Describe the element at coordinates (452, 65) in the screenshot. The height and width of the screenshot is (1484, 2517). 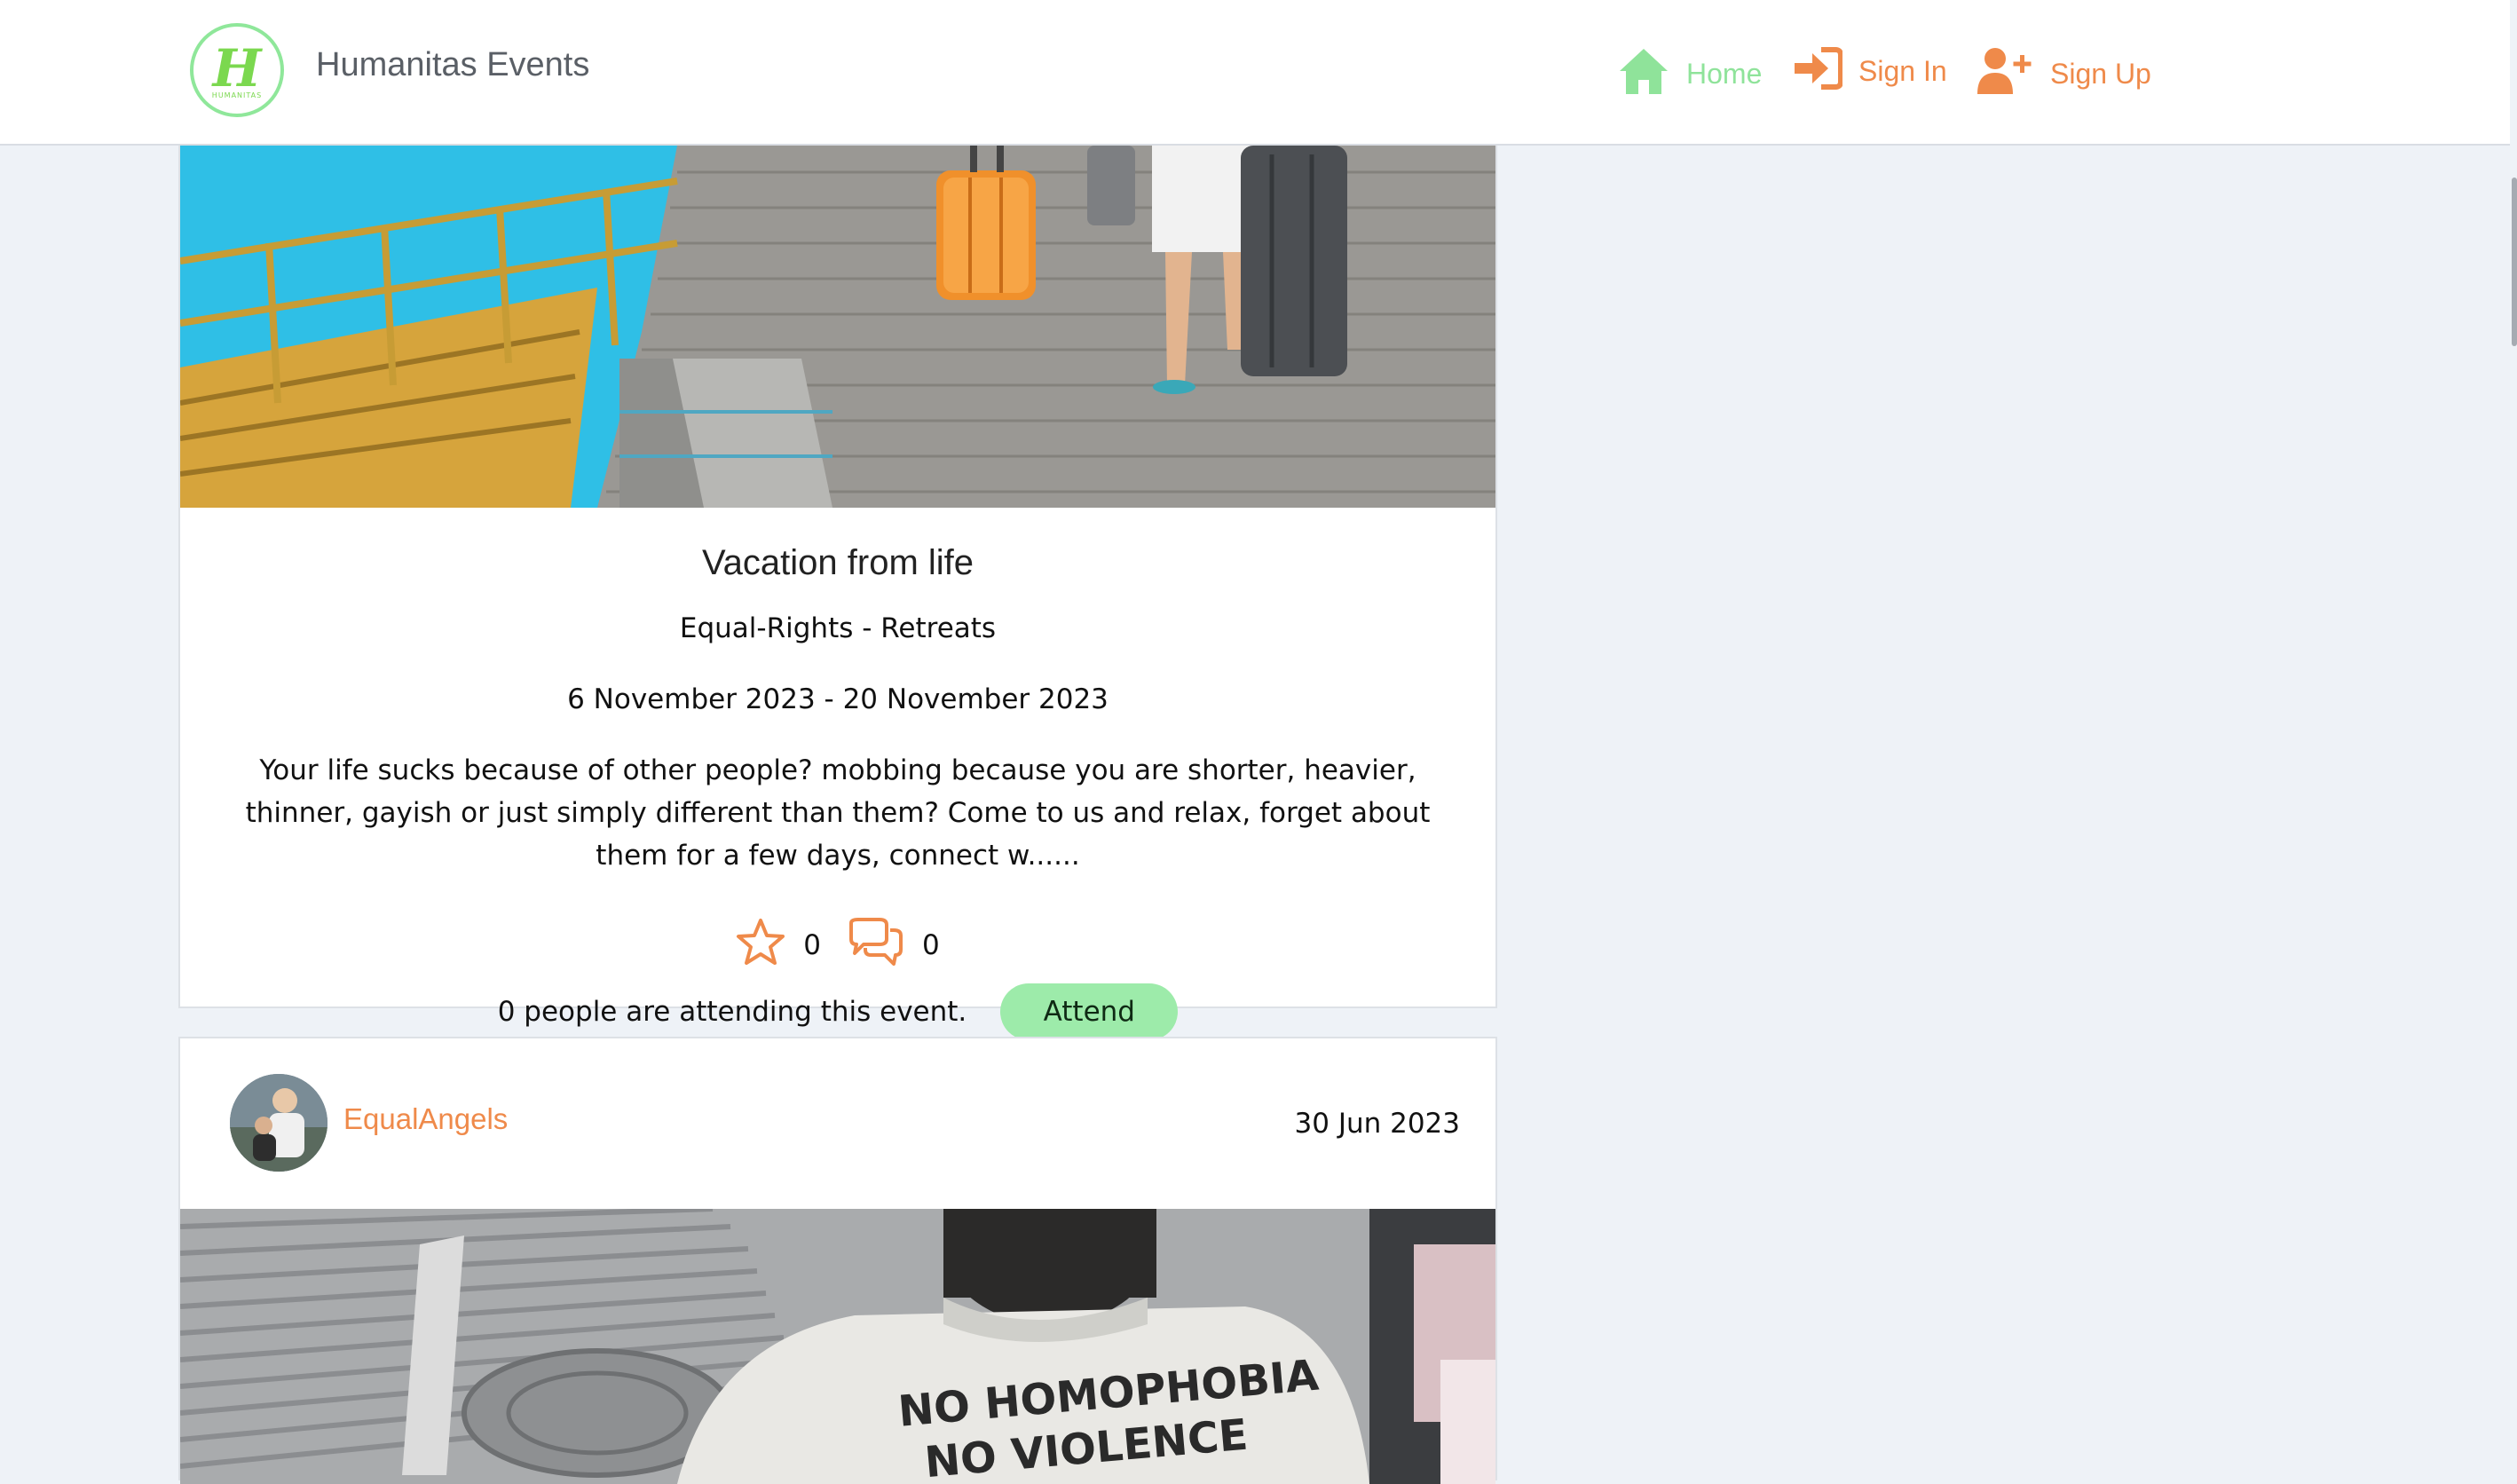
I see `brand-title: Humanitas Events` at that location.